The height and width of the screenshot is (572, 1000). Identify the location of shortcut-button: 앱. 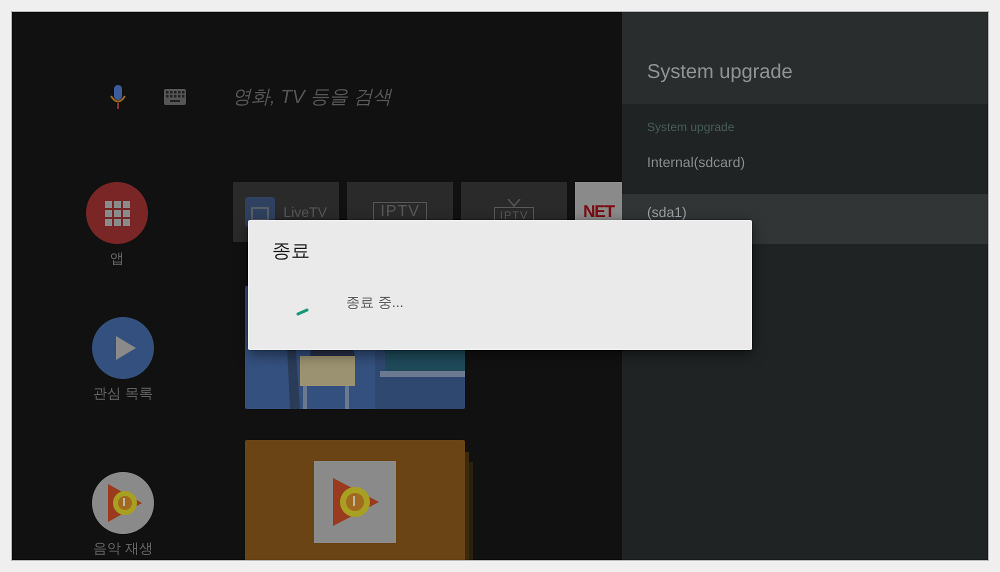
(117, 225).